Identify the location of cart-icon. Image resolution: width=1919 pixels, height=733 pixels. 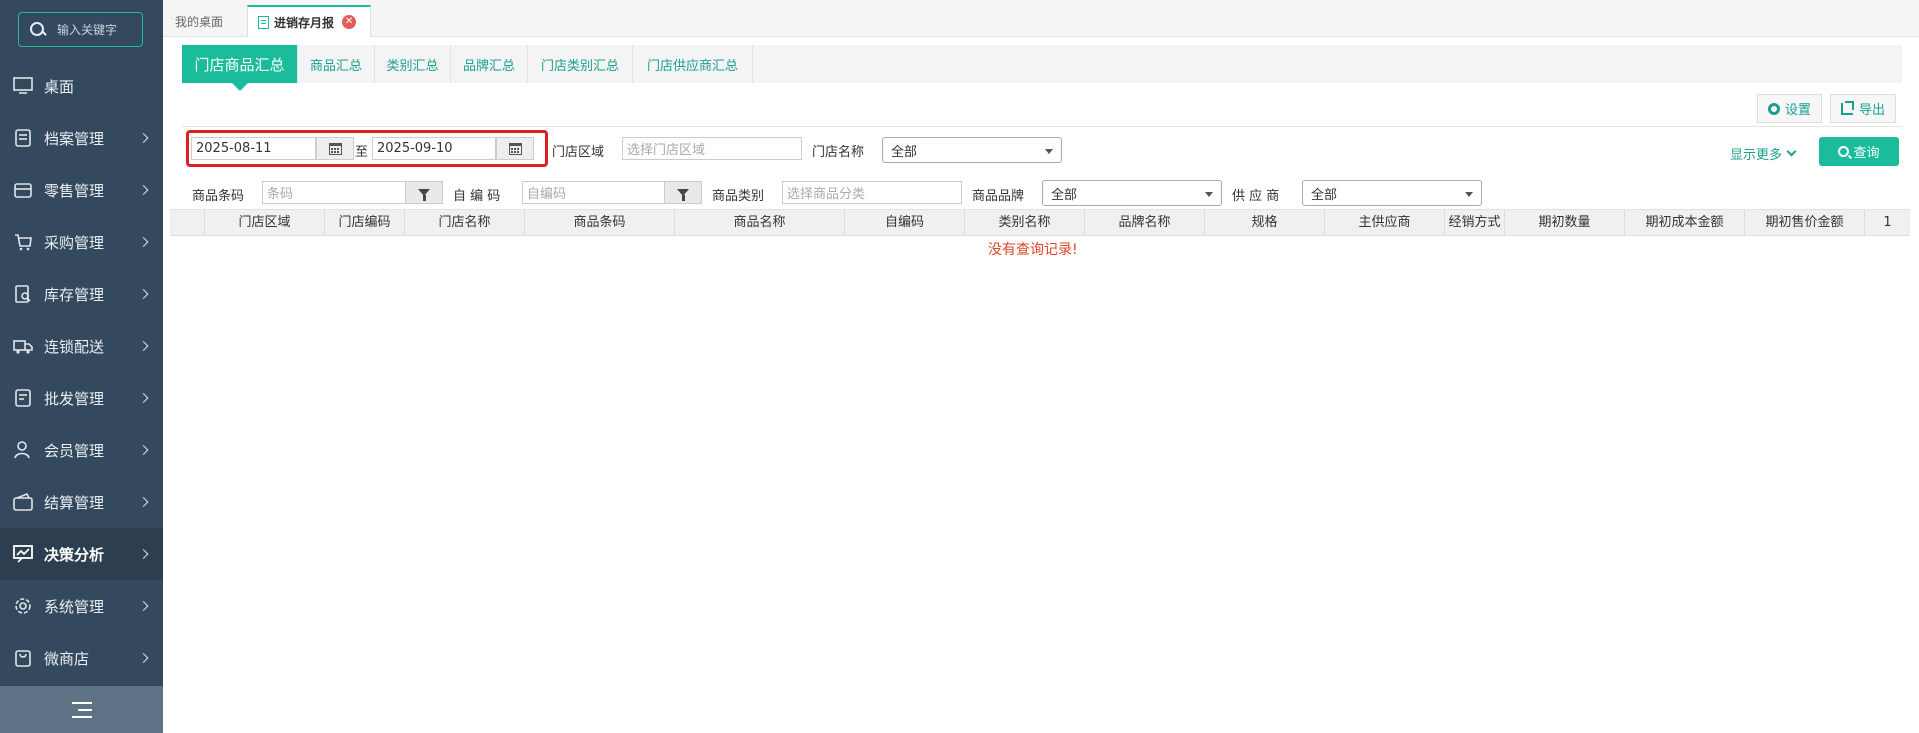
(23, 242).